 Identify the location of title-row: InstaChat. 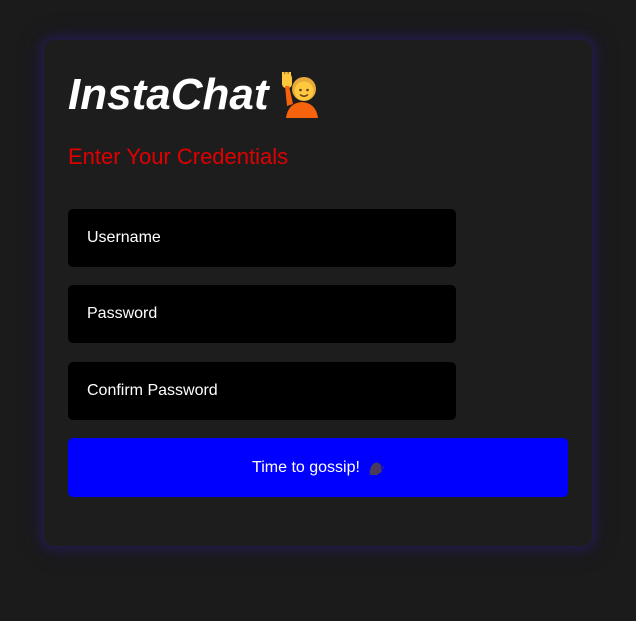
(195, 95).